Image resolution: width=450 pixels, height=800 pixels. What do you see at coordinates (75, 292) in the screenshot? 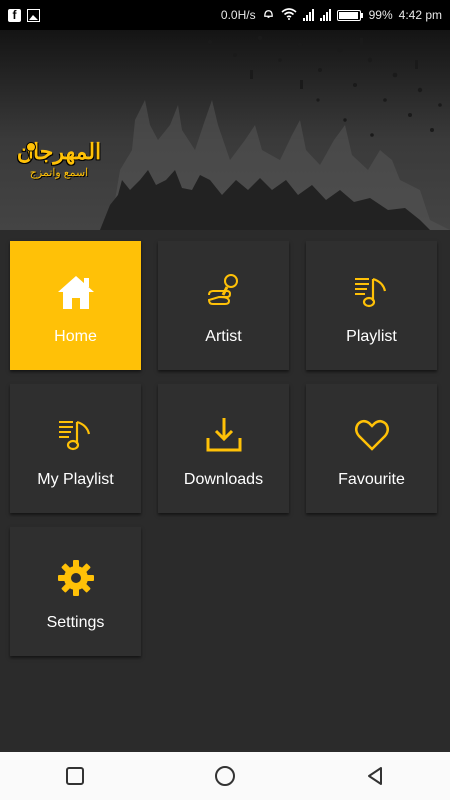
I see `home-icon` at bounding box center [75, 292].